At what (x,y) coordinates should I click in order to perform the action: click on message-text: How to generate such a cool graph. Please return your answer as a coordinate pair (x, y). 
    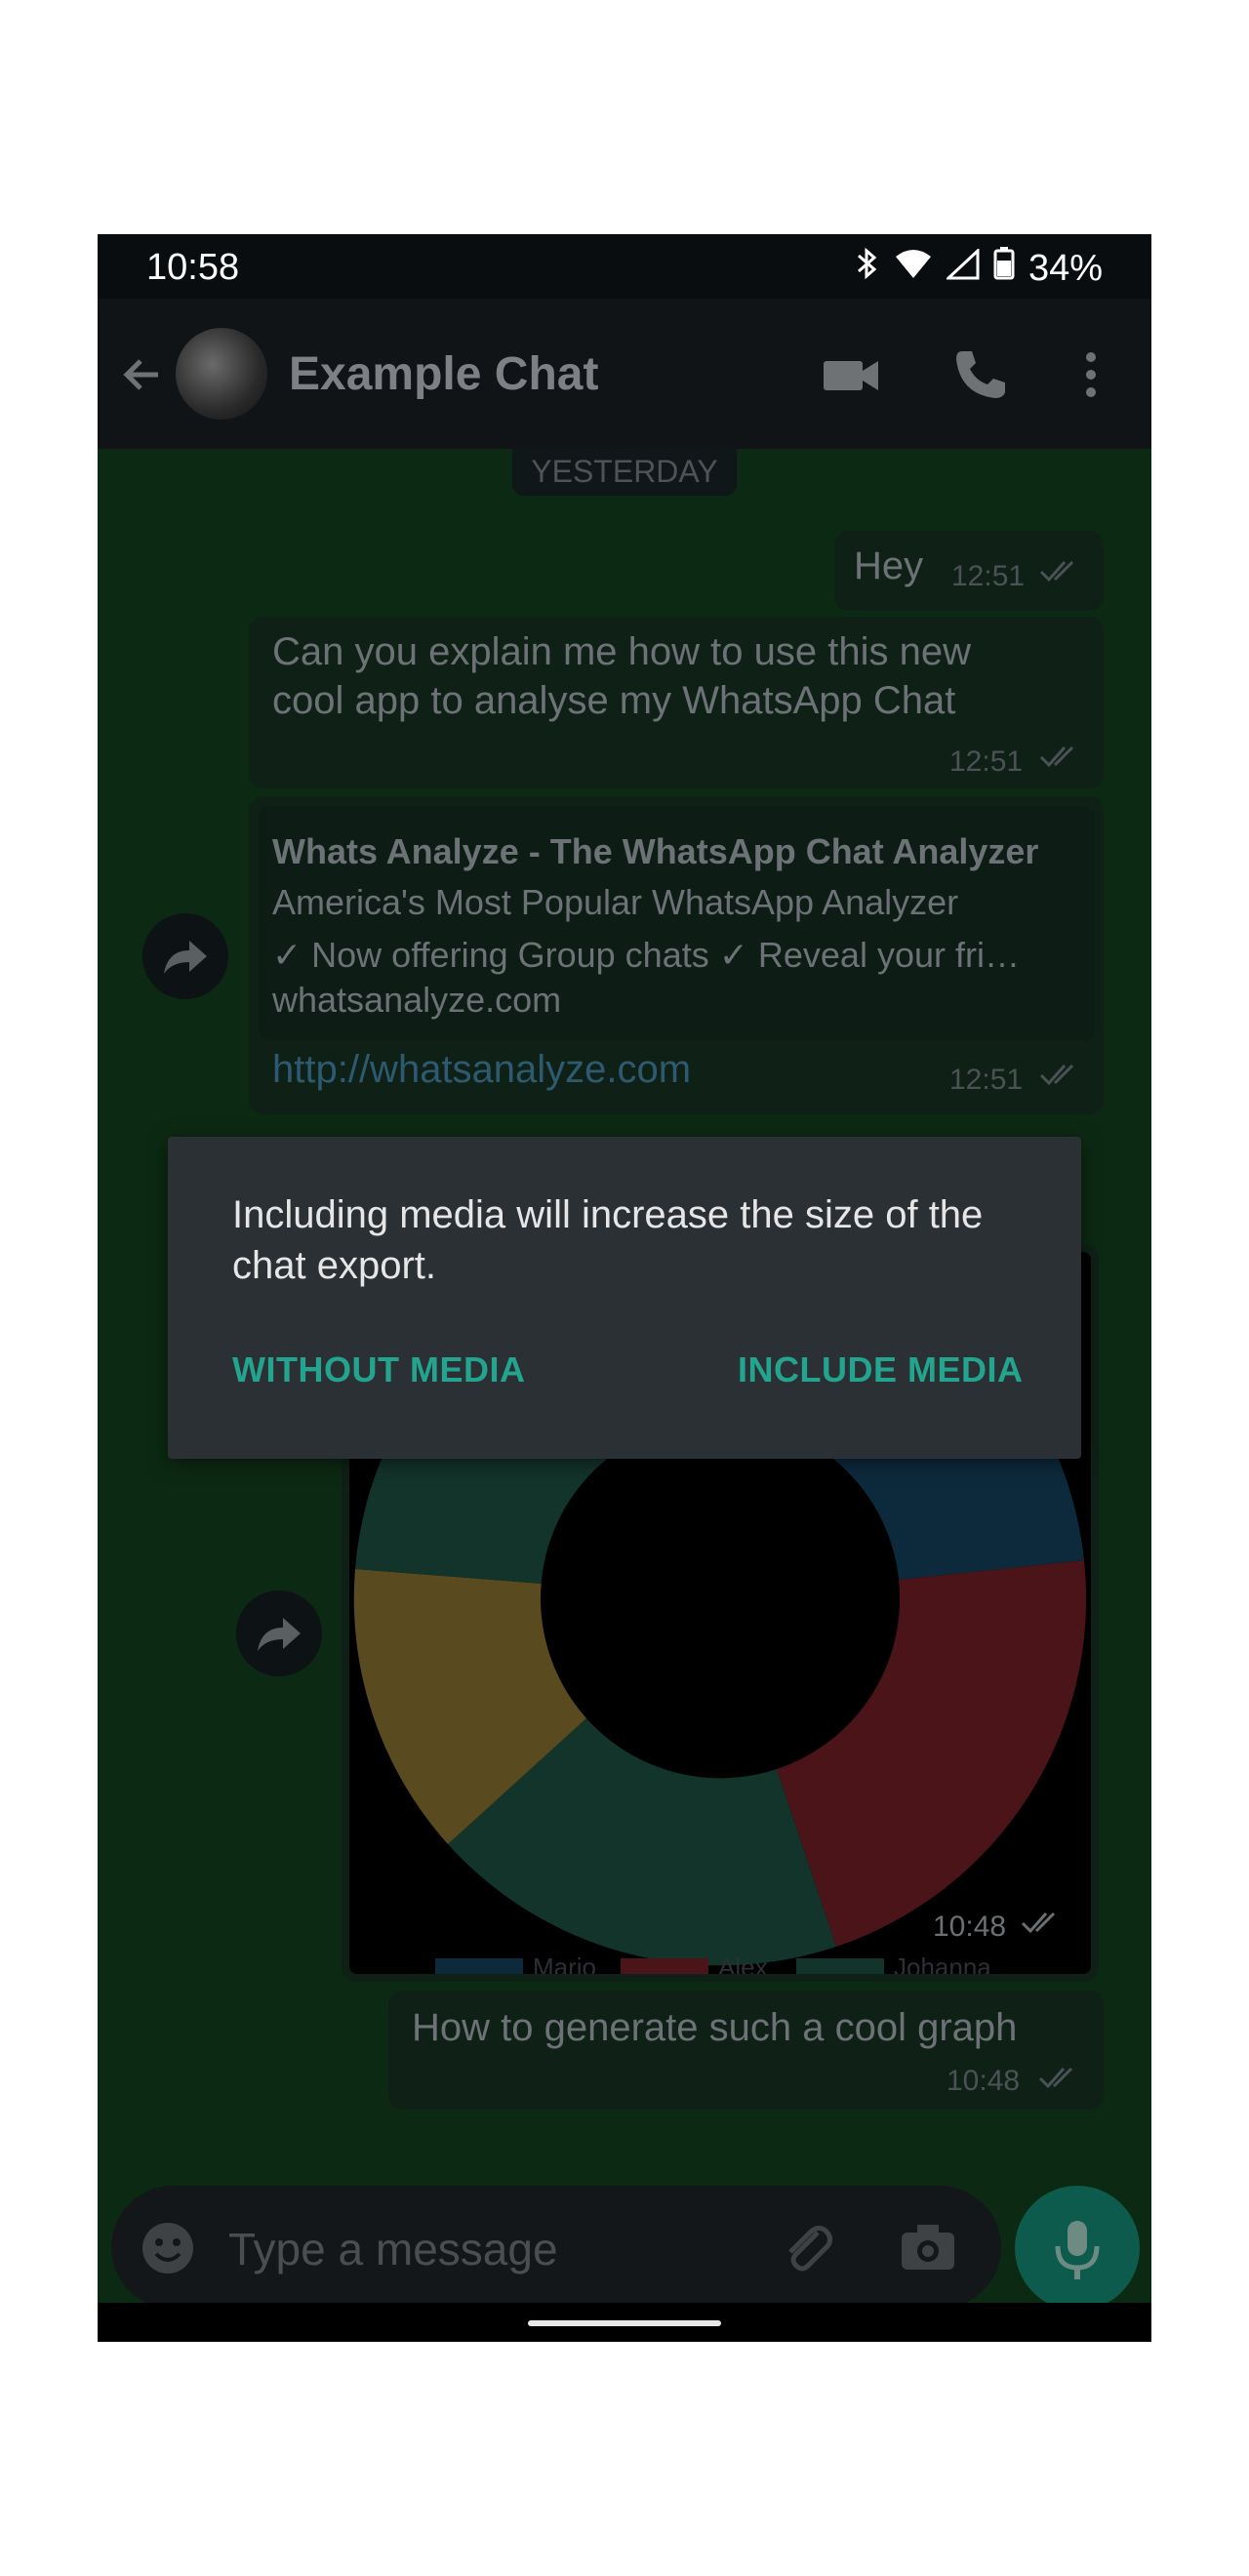
    Looking at the image, I should click on (715, 2028).